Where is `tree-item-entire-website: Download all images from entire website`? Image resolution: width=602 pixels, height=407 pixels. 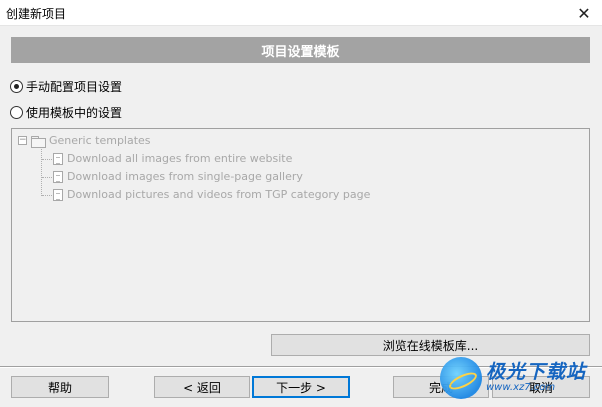 tree-item-entire-website: Download all images from entire website is located at coordinates (172, 158).